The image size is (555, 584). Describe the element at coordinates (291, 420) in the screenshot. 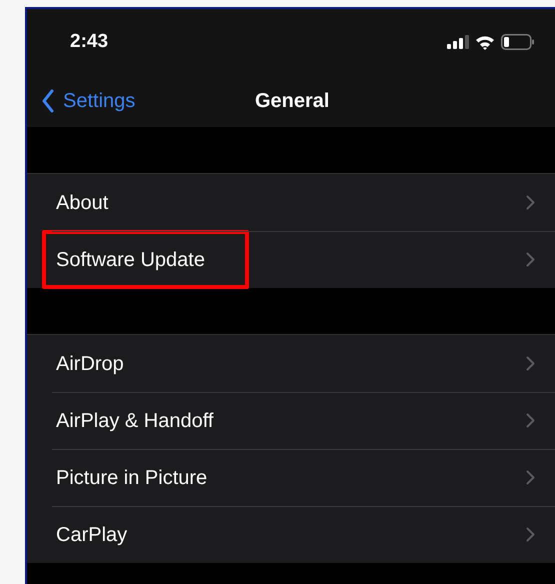

I see `settings-row: AirPlay & Handoff` at that location.